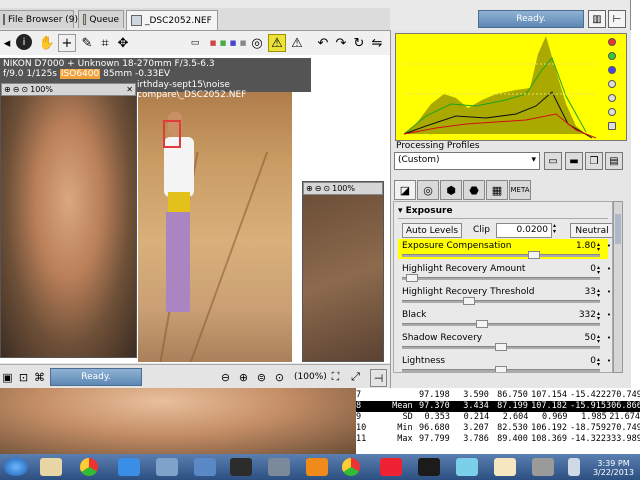 This screenshot has width=640, height=480. What do you see at coordinates (553, 161) in the screenshot?
I see `load-profile-icon: ▭` at bounding box center [553, 161].